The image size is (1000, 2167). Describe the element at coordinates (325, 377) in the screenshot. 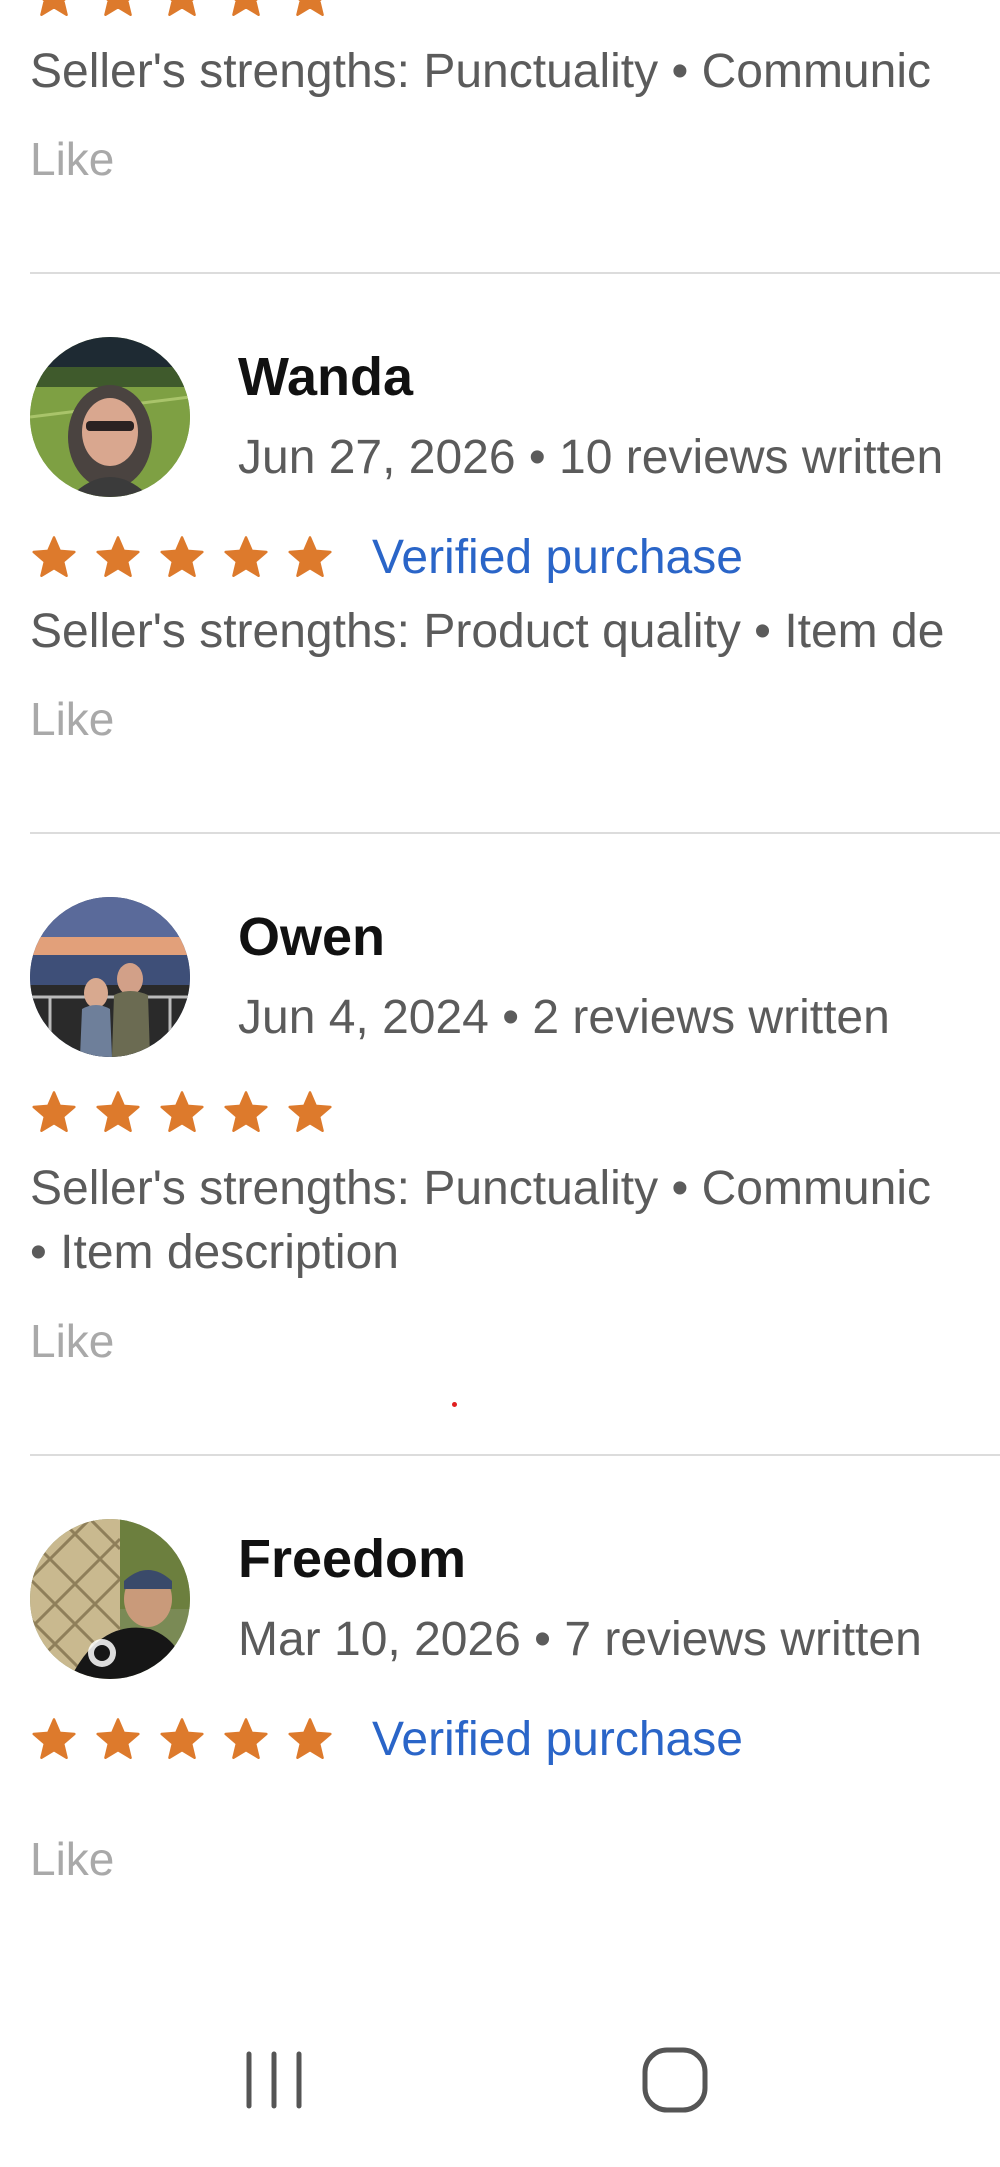

I see `reviewer-name: Wanda` at that location.